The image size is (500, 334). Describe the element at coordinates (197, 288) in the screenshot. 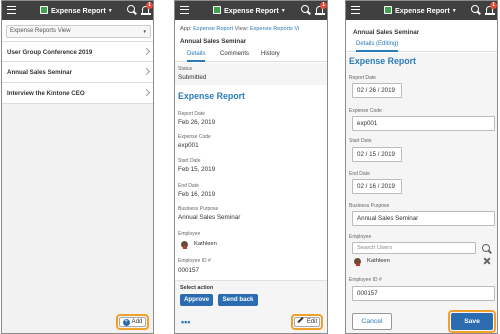

I see `select-action-label: Select action` at that location.